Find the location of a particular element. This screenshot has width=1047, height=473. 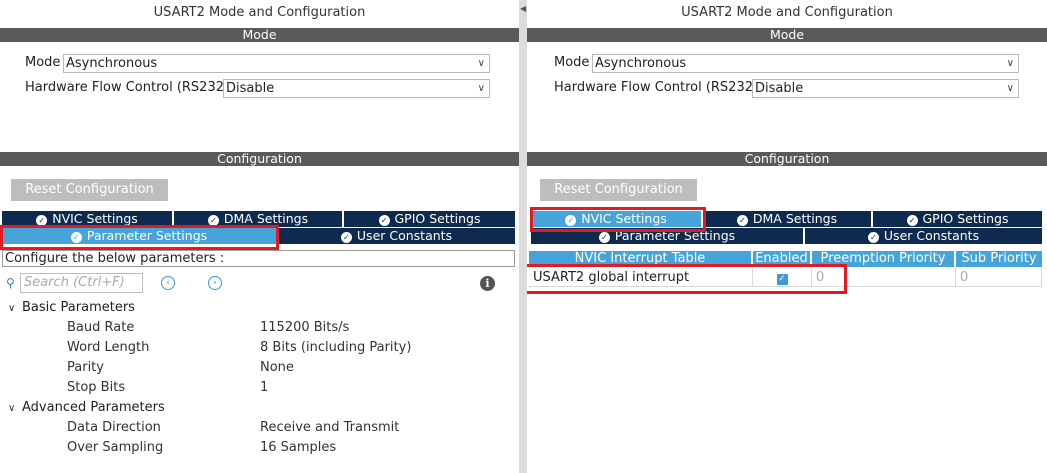

group-basic-parameters: ∨ Basic Parameters is located at coordinates (71, 307).